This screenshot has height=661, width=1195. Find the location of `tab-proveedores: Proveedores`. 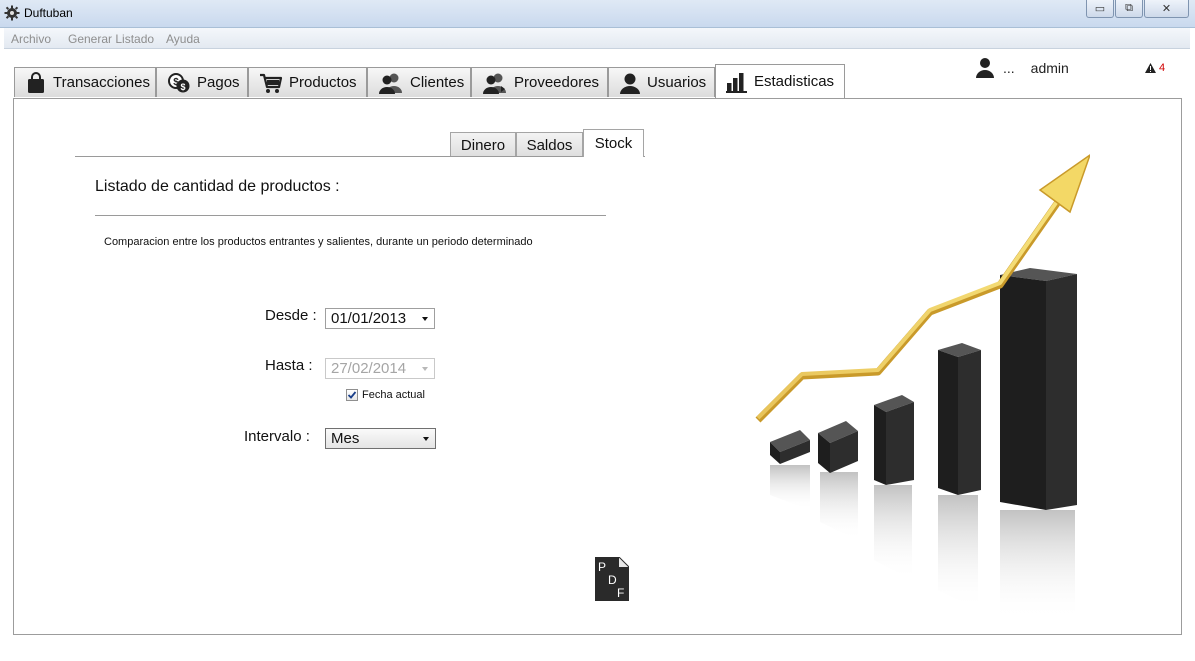

tab-proveedores: Proveedores is located at coordinates (539, 82).